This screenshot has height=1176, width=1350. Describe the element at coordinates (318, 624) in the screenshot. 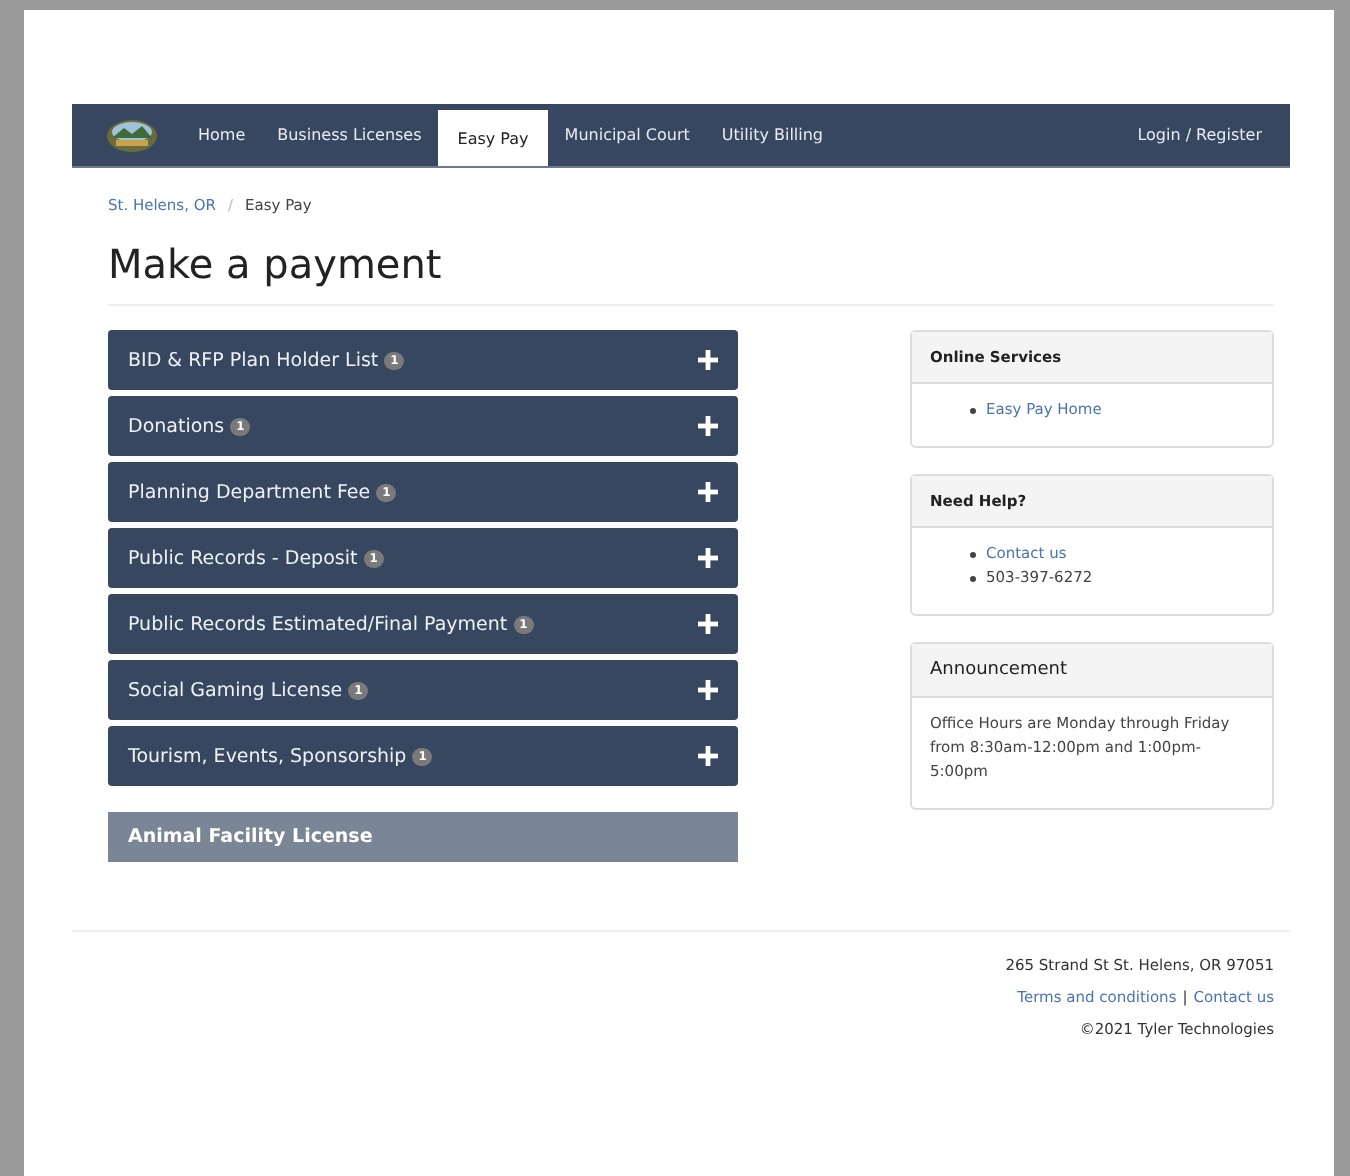

I see `accordion-label: Public Records Estimated/Final Payment` at that location.